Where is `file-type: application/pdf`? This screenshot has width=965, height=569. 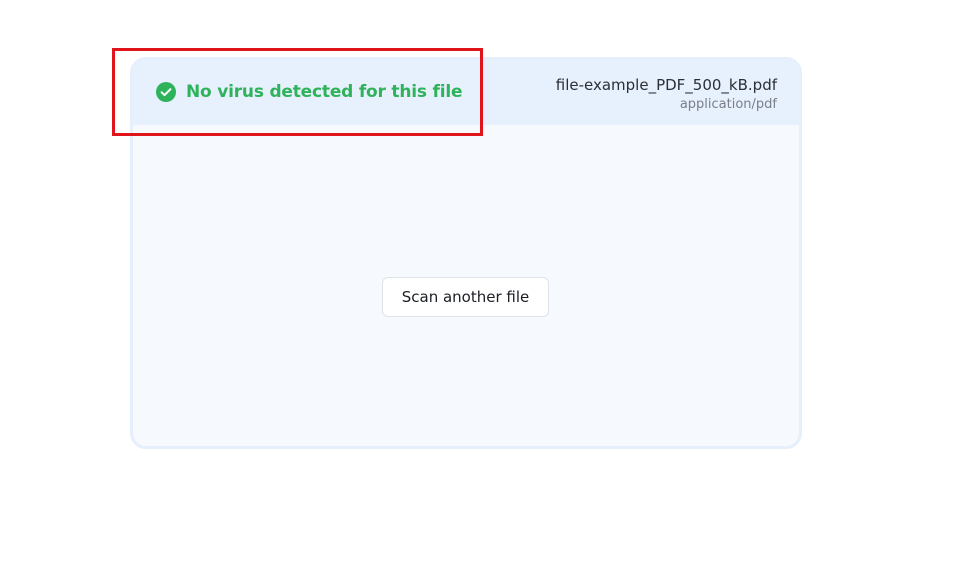
file-type: application/pdf is located at coordinates (728, 104).